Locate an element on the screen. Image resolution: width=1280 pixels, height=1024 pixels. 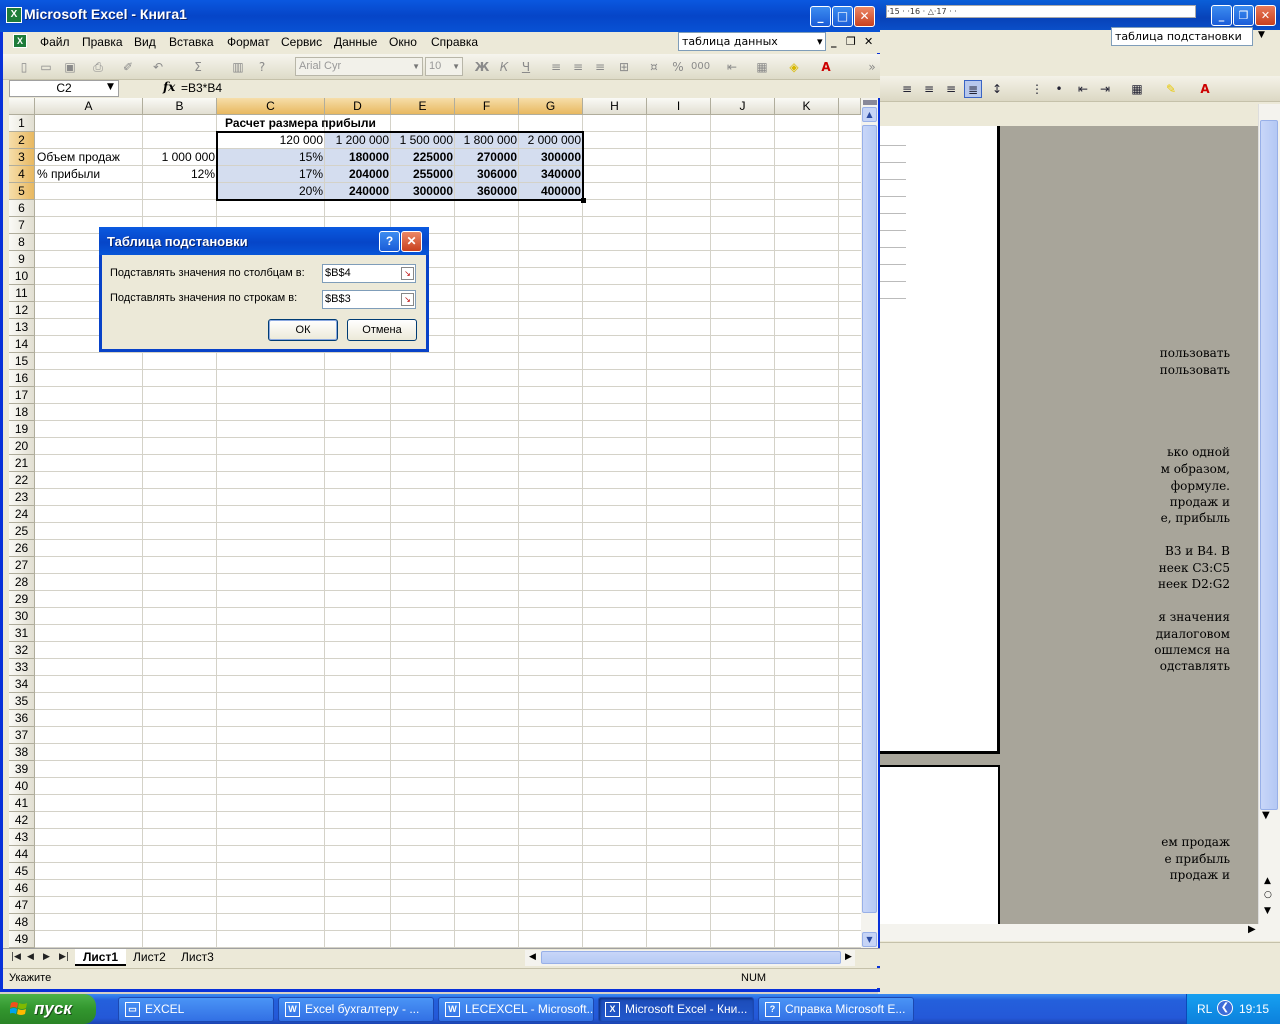
language-indicator: RL is located at coordinates (1204, 1009).